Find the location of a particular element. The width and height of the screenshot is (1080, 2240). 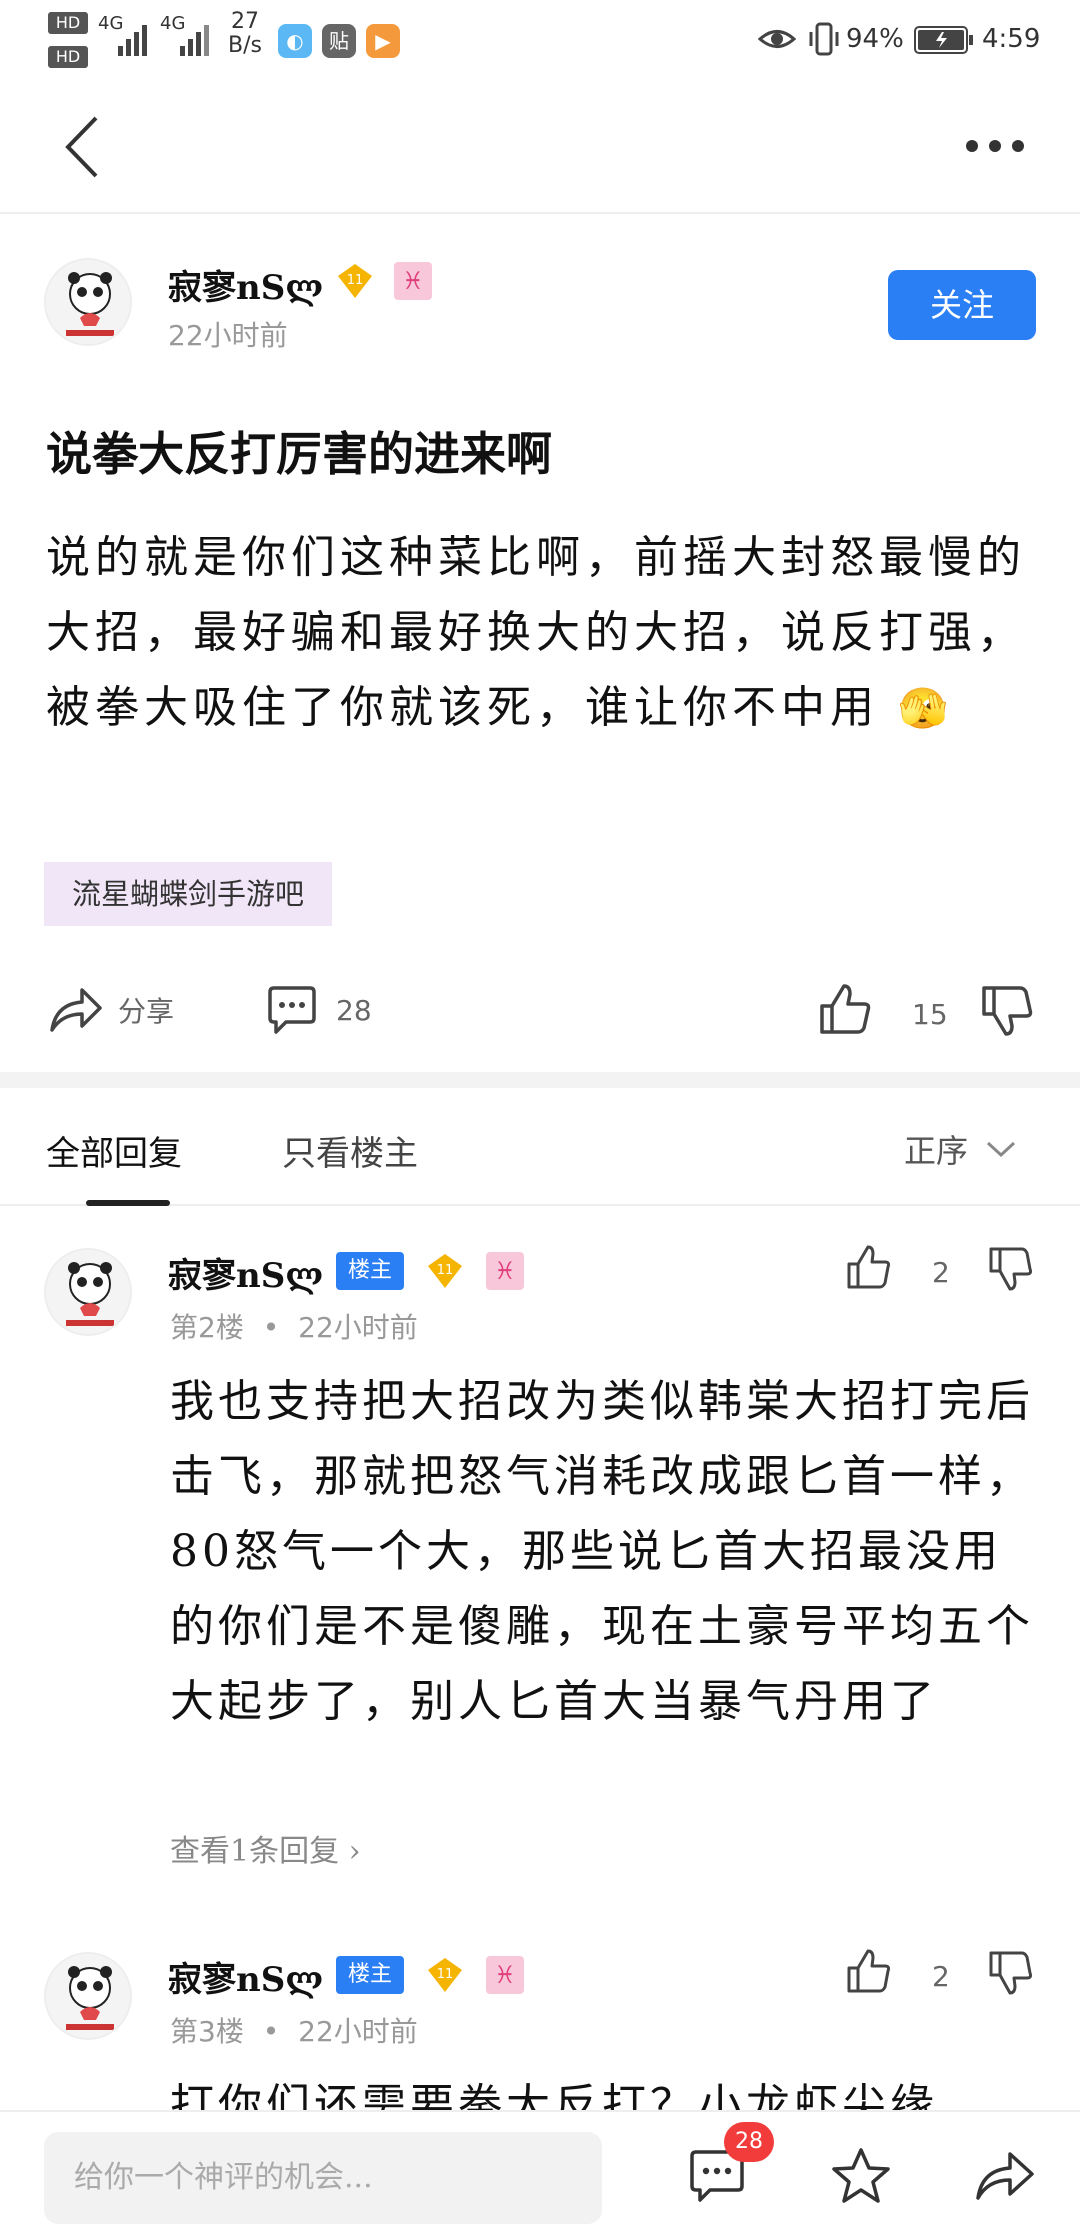

comment-count-badge: 28 is located at coordinates (749, 2142).